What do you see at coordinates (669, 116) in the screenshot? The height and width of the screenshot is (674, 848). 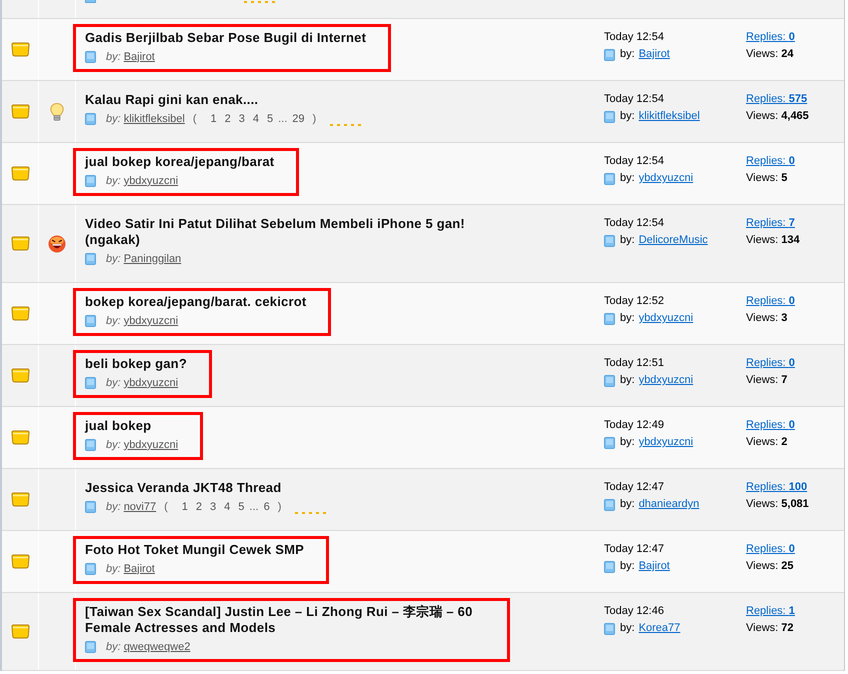 I see `last-poster-link: klikitfleksibel` at bounding box center [669, 116].